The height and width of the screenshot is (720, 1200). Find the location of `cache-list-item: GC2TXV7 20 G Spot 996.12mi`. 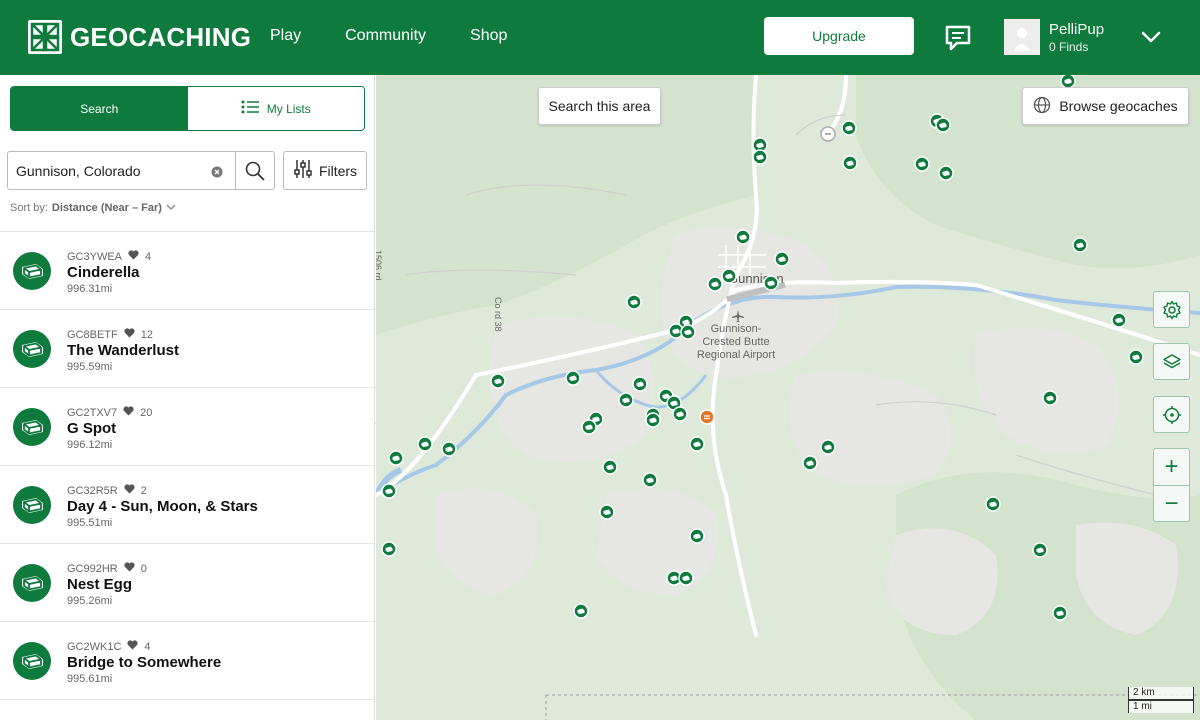

cache-list-item: GC2TXV7 20 G Spot 996.12mi is located at coordinates (187, 427).